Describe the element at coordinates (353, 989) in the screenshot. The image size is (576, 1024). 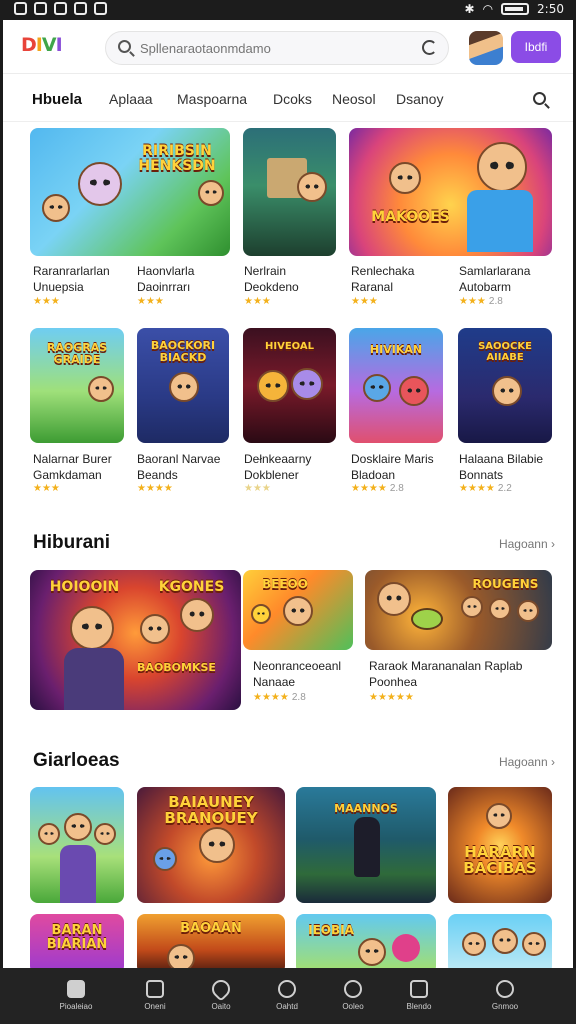
I see `pill-icon` at that location.